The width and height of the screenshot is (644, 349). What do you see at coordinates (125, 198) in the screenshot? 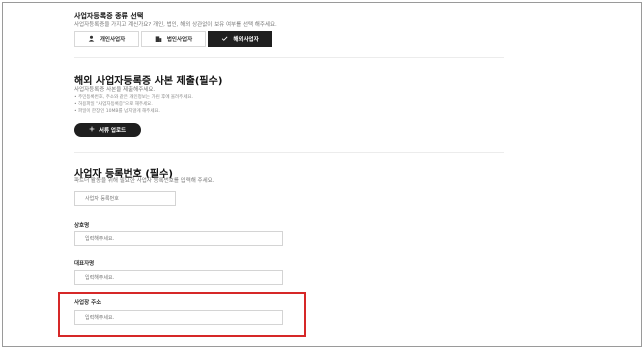
I see `business-number-input` at bounding box center [125, 198].